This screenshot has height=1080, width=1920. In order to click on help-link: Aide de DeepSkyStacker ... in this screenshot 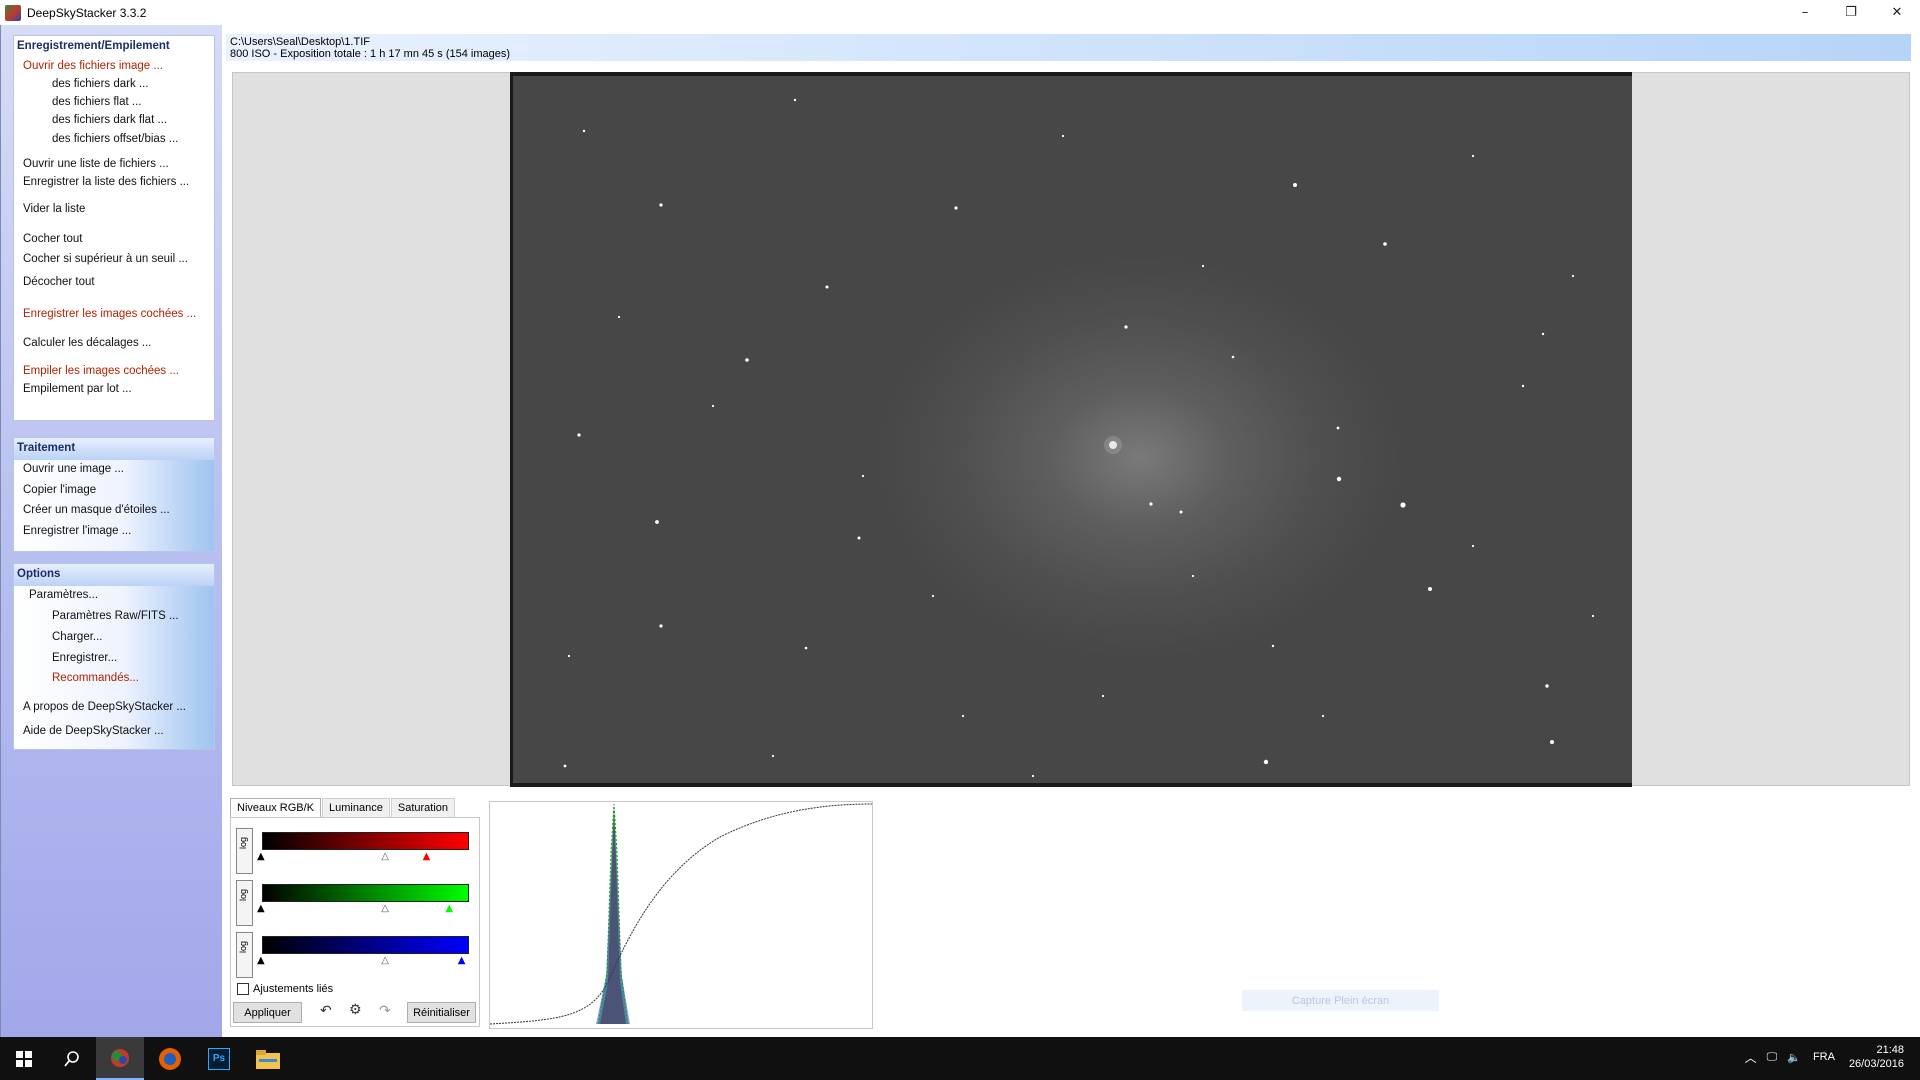, I will do `click(93, 731)`.